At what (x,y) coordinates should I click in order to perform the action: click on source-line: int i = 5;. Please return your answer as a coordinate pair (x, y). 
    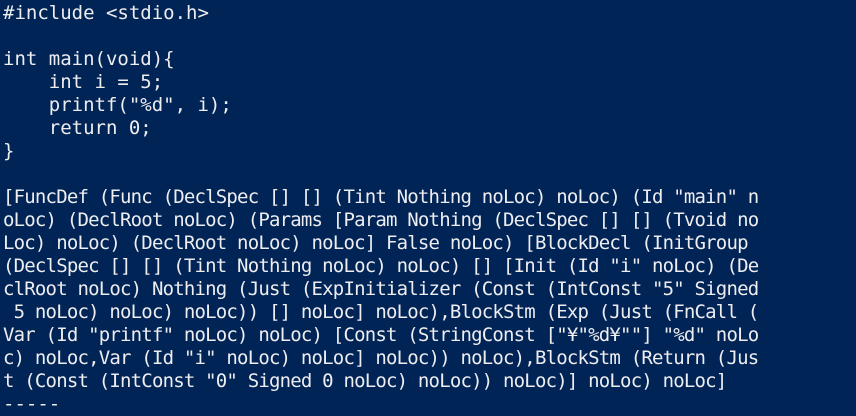
    Looking at the image, I should click on (83, 82).